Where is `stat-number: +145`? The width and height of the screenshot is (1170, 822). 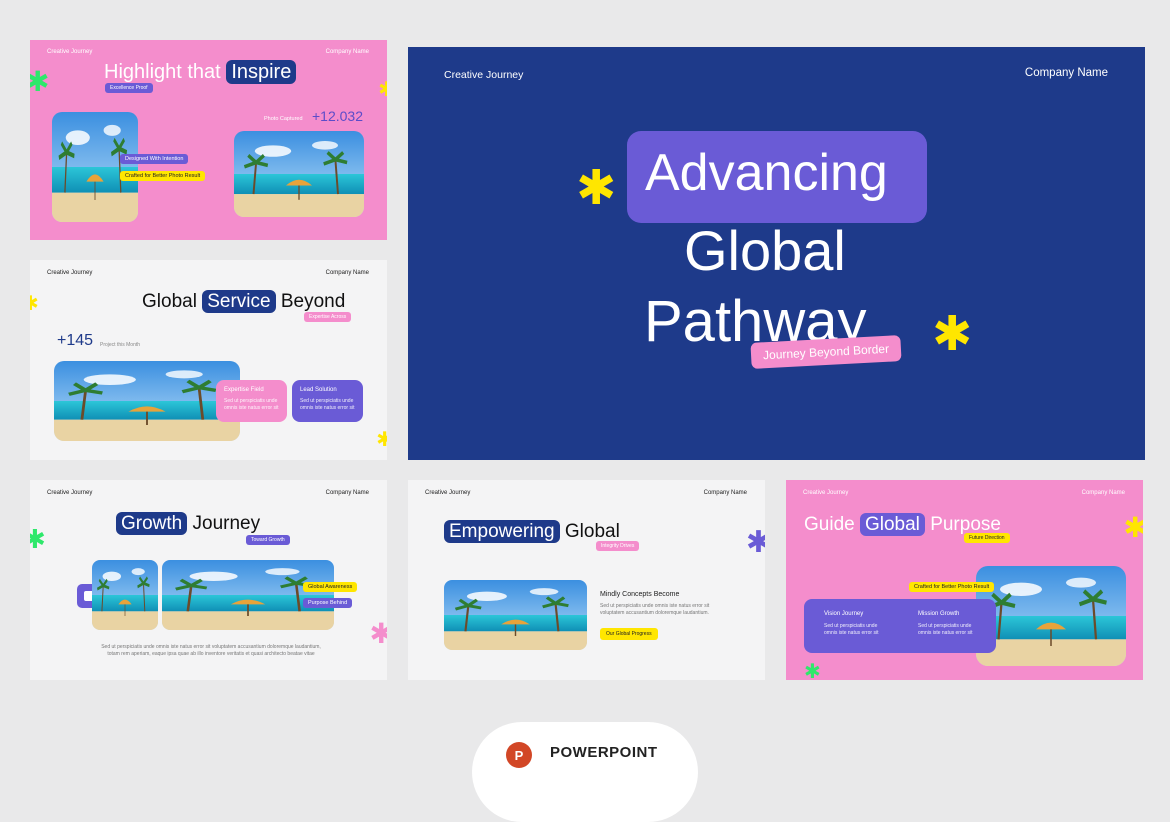 stat-number: +145 is located at coordinates (75, 340).